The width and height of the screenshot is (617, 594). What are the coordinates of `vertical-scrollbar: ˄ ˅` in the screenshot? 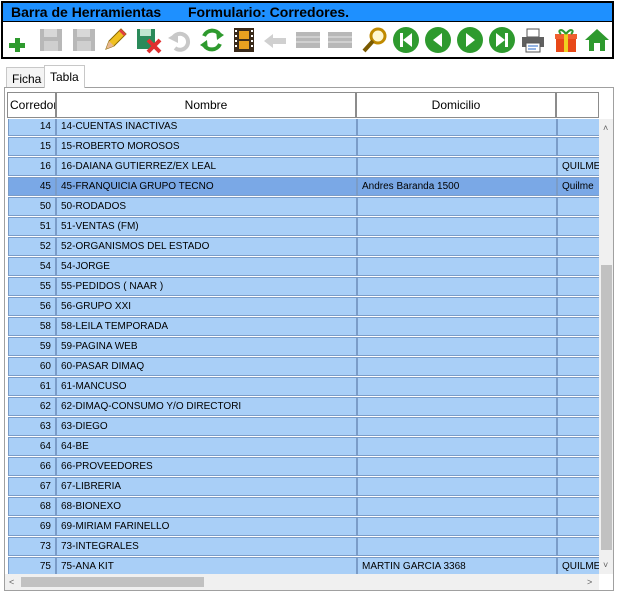 It's located at (606, 346).